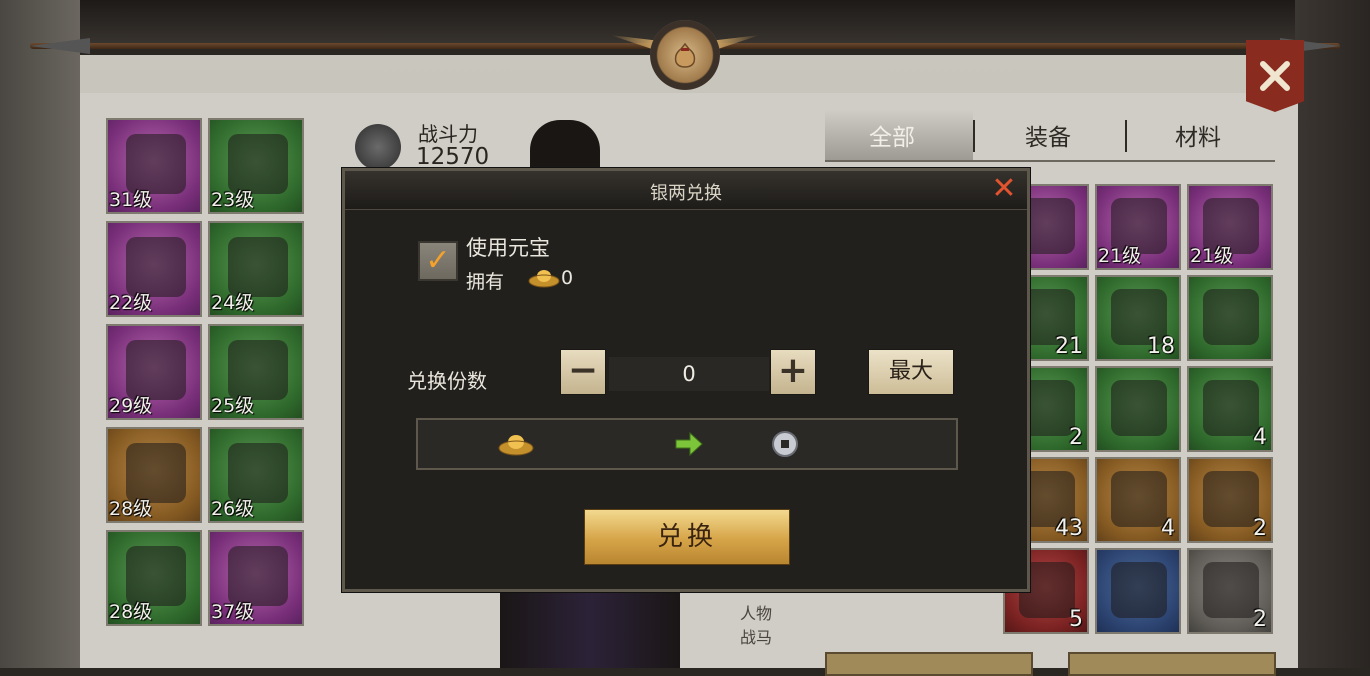 The height and width of the screenshot is (676, 1370). I want to click on dialog-close-button: ✕, so click(1004, 189).